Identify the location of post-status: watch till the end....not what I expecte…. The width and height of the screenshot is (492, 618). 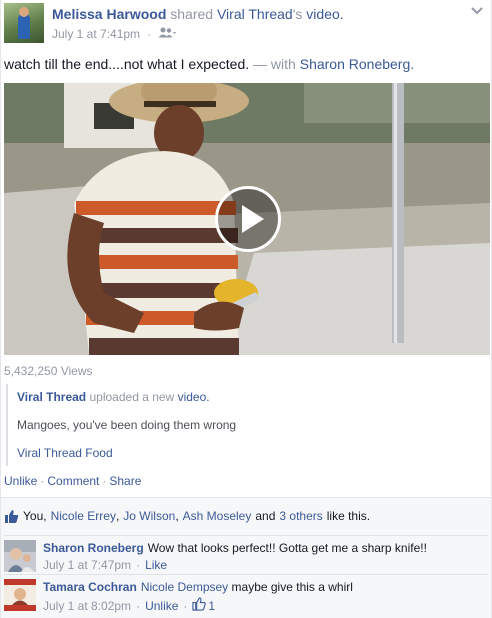
(209, 64).